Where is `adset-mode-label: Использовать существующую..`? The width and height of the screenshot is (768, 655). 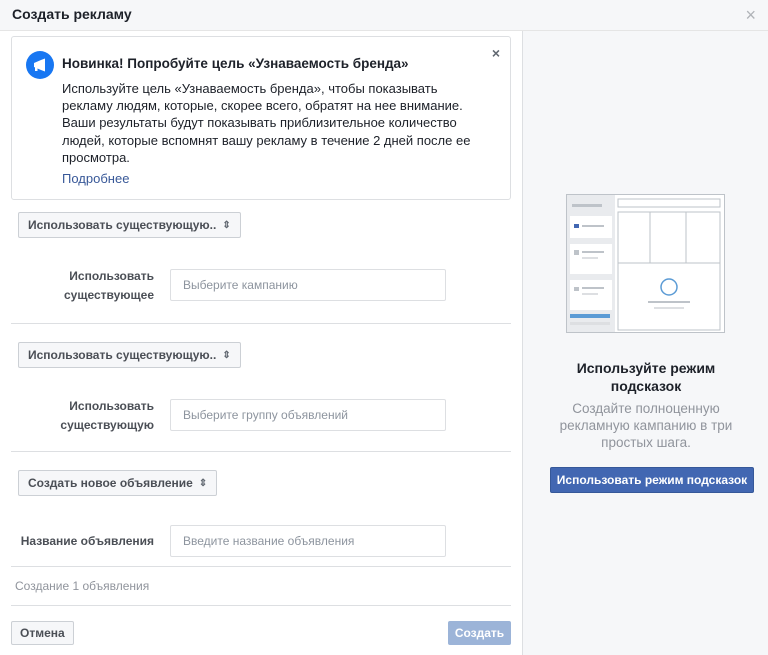
adset-mode-label: Использовать существующую.. is located at coordinates (122, 355).